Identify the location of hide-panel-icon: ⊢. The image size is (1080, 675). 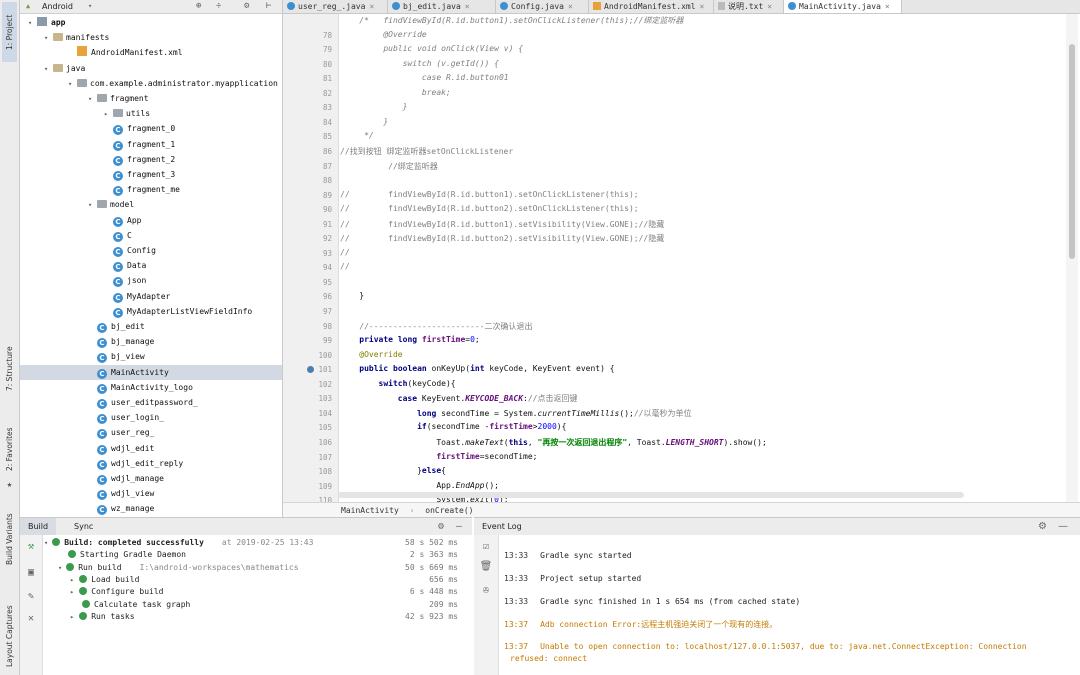
(268, 6).